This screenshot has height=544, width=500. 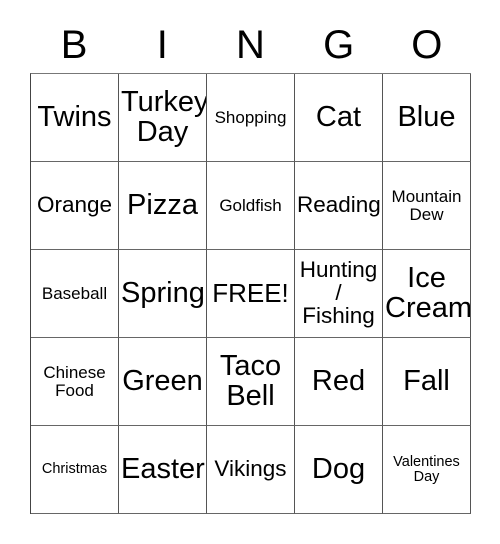 I want to click on bingo-header-letter-g: G, so click(x=339, y=44).